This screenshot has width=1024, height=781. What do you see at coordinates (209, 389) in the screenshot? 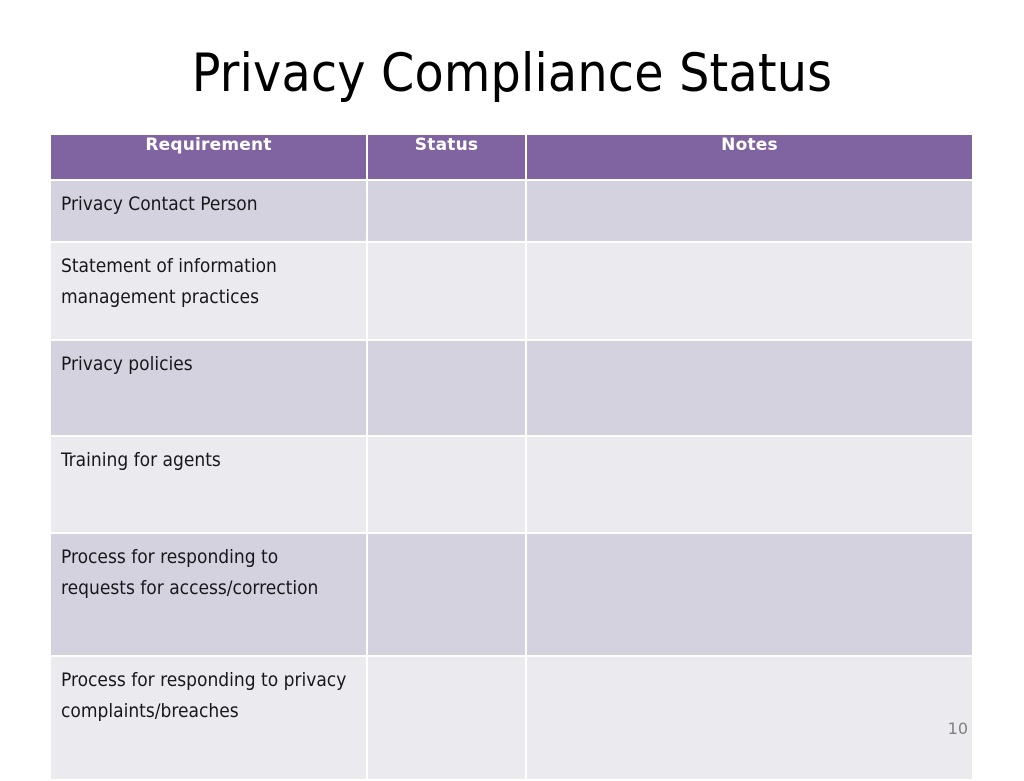
I see `cell-requirement: Privacy policies` at bounding box center [209, 389].